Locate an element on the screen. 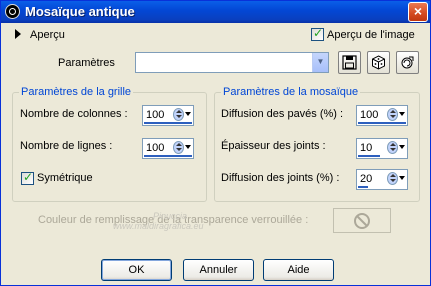 The height and width of the screenshot is (286, 431). symetrique-checkbox: ✓ is located at coordinates (27, 177).